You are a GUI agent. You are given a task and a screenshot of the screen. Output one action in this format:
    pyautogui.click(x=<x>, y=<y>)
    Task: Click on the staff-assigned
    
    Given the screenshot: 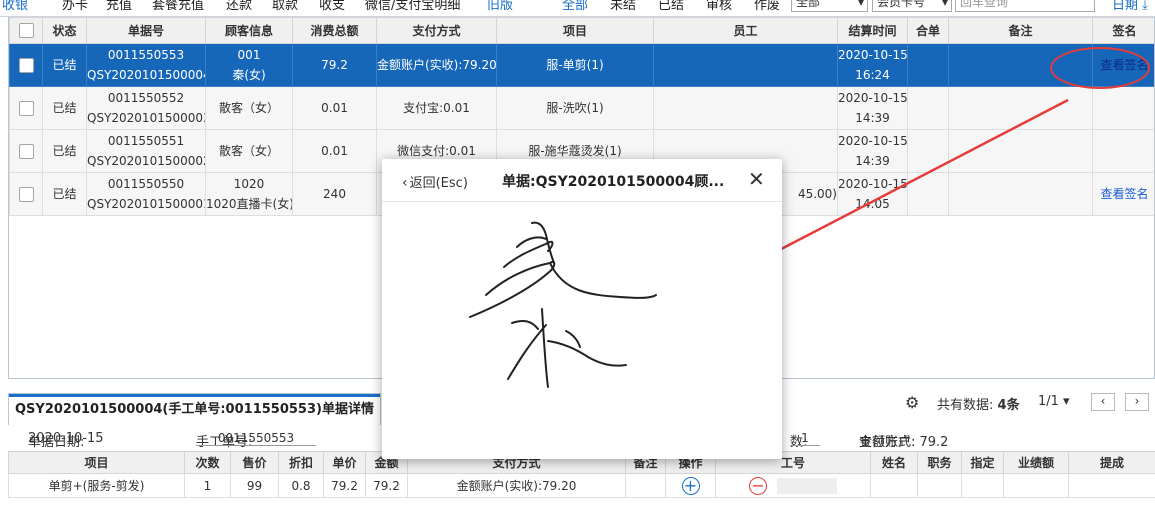 What is the action you would take?
    pyautogui.click(x=982, y=485)
    